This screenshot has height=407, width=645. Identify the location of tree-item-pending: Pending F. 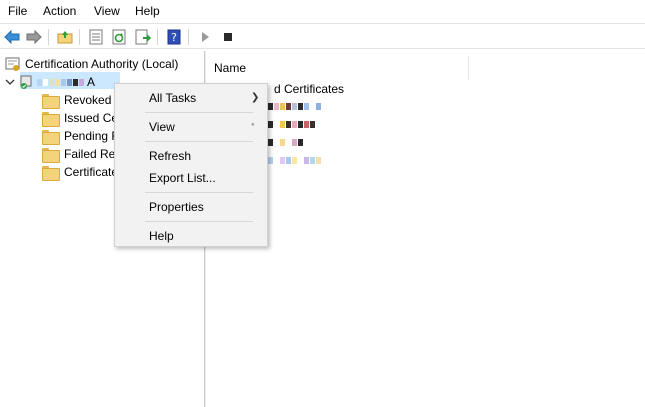
(80, 136).